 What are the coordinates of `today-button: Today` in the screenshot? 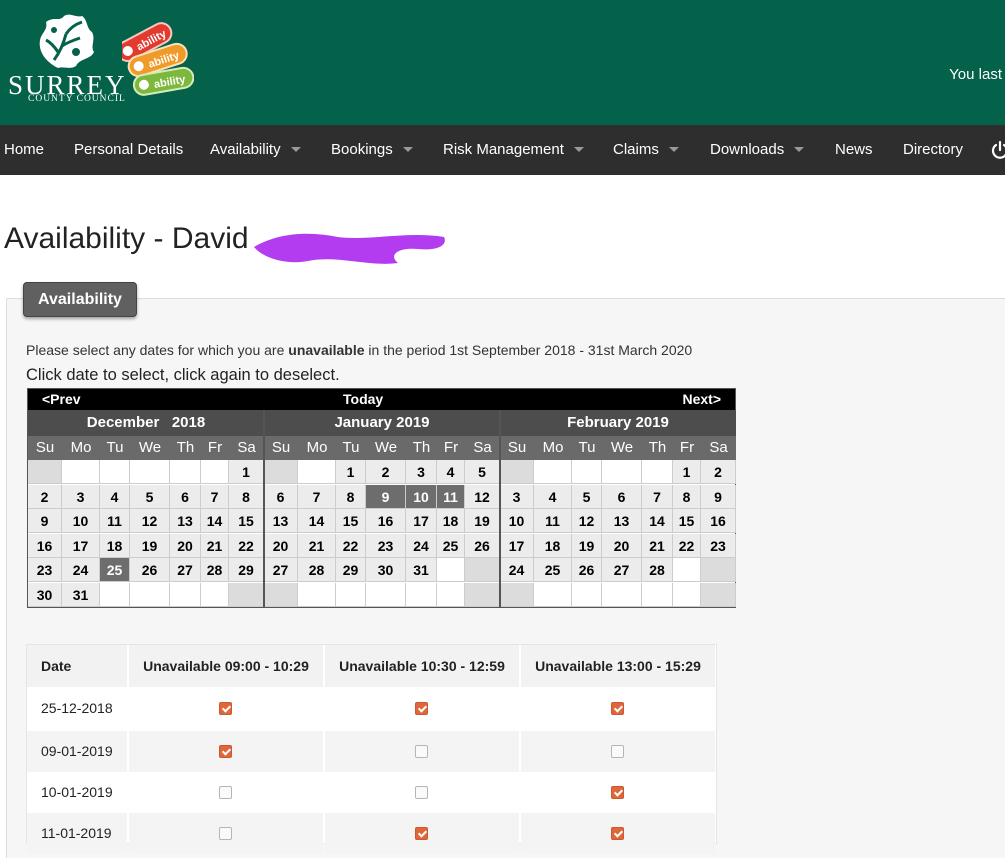 It's located at (363, 399).